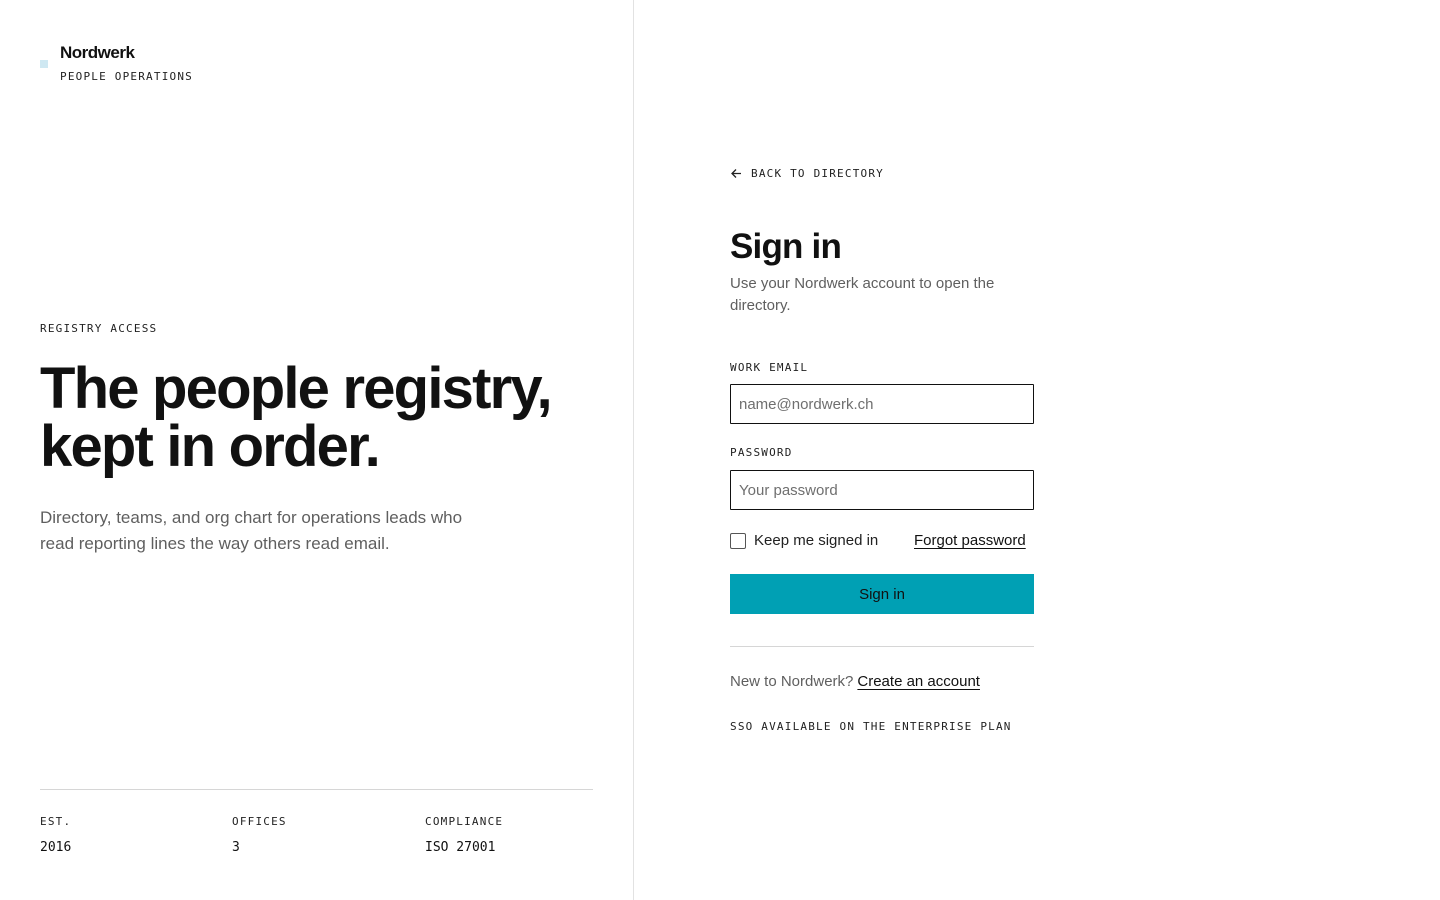 The image size is (1440, 900). Describe the element at coordinates (855, 681) in the screenshot. I see `signup-prompt: New to Nordwerk? Create an account` at that location.